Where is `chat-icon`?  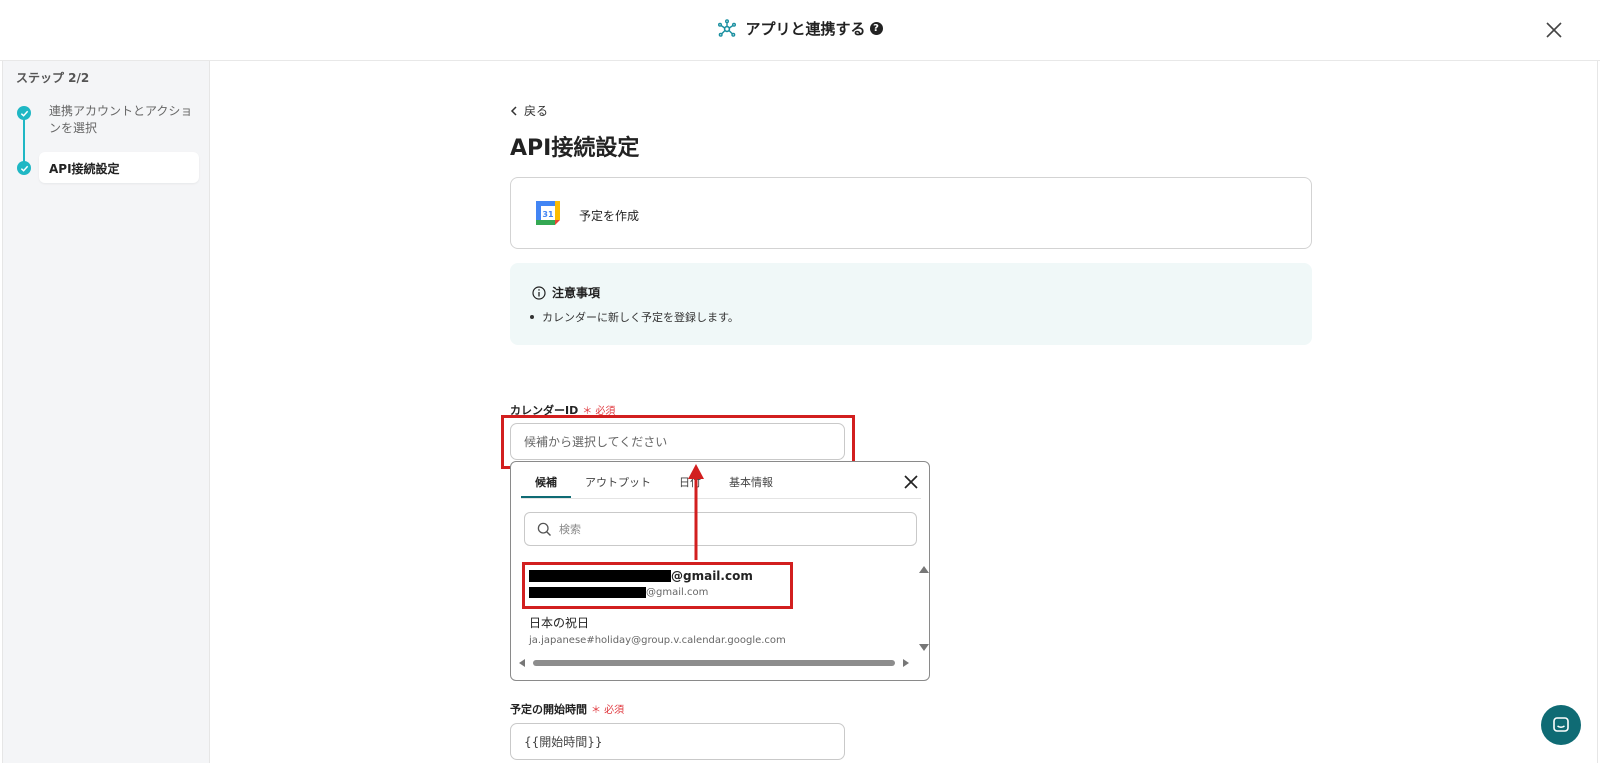
chat-icon is located at coordinates (1561, 724).